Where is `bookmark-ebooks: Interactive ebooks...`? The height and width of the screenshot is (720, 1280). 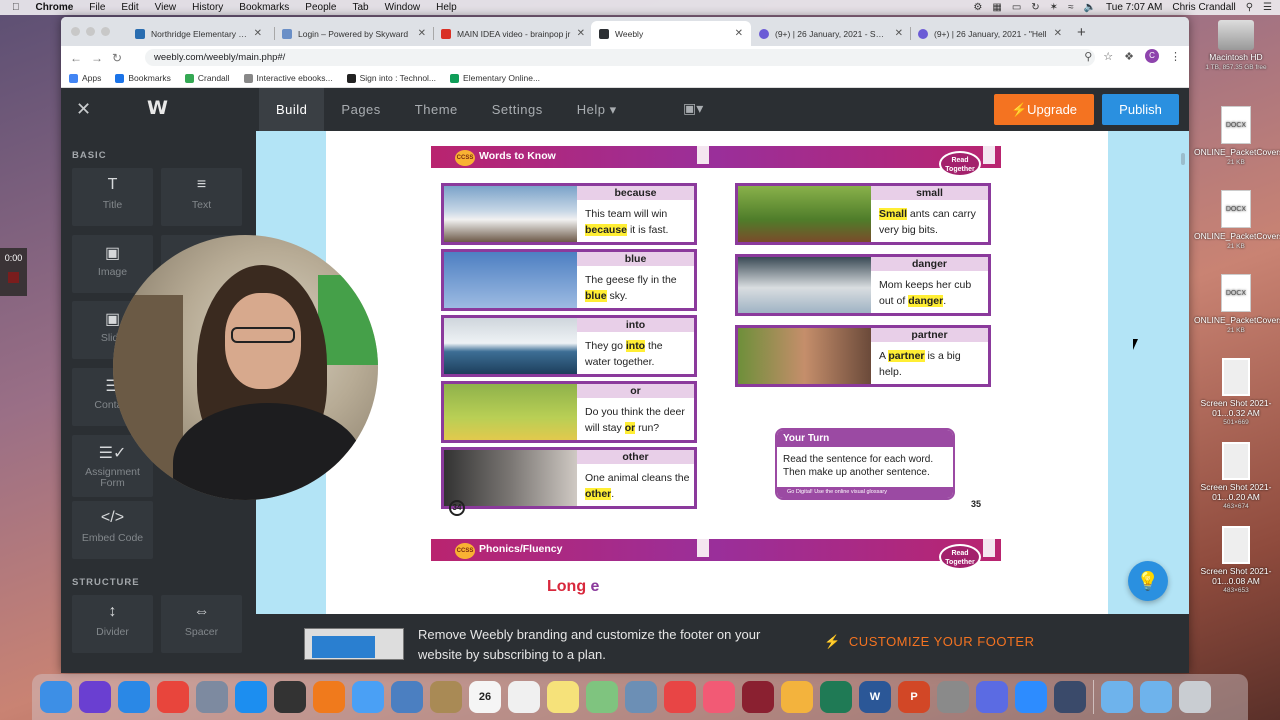
bookmark-ebooks: Interactive ebooks... is located at coordinates (288, 78).